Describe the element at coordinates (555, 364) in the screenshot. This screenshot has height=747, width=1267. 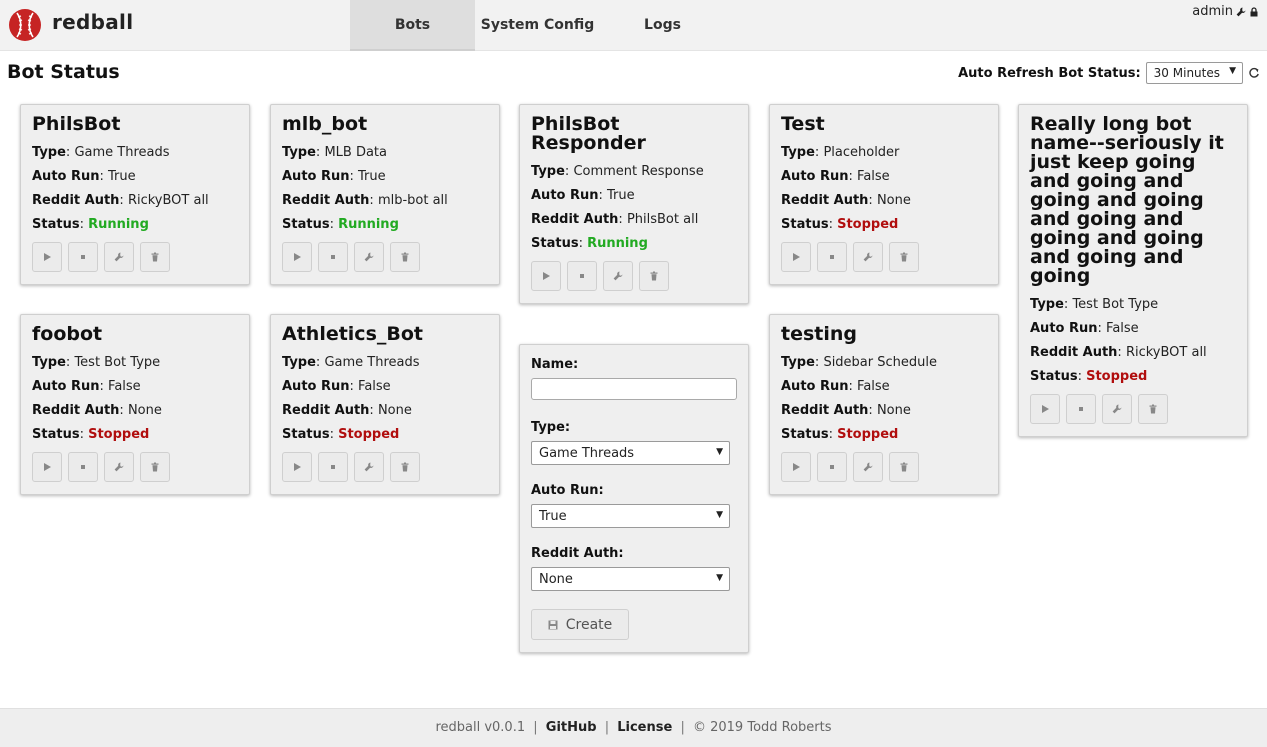
I see `name-label: Name:` at that location.